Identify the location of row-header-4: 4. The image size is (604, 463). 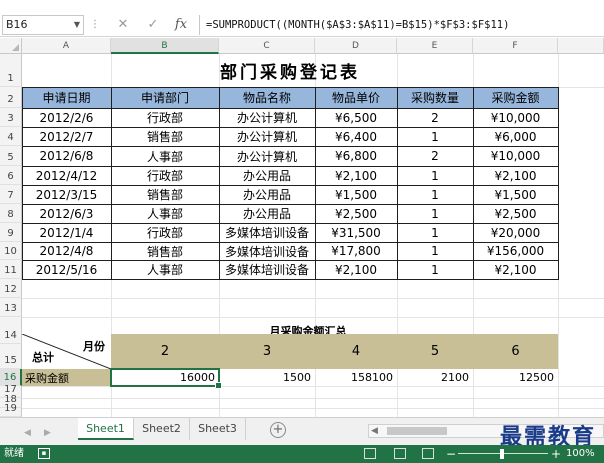
(11, 136).